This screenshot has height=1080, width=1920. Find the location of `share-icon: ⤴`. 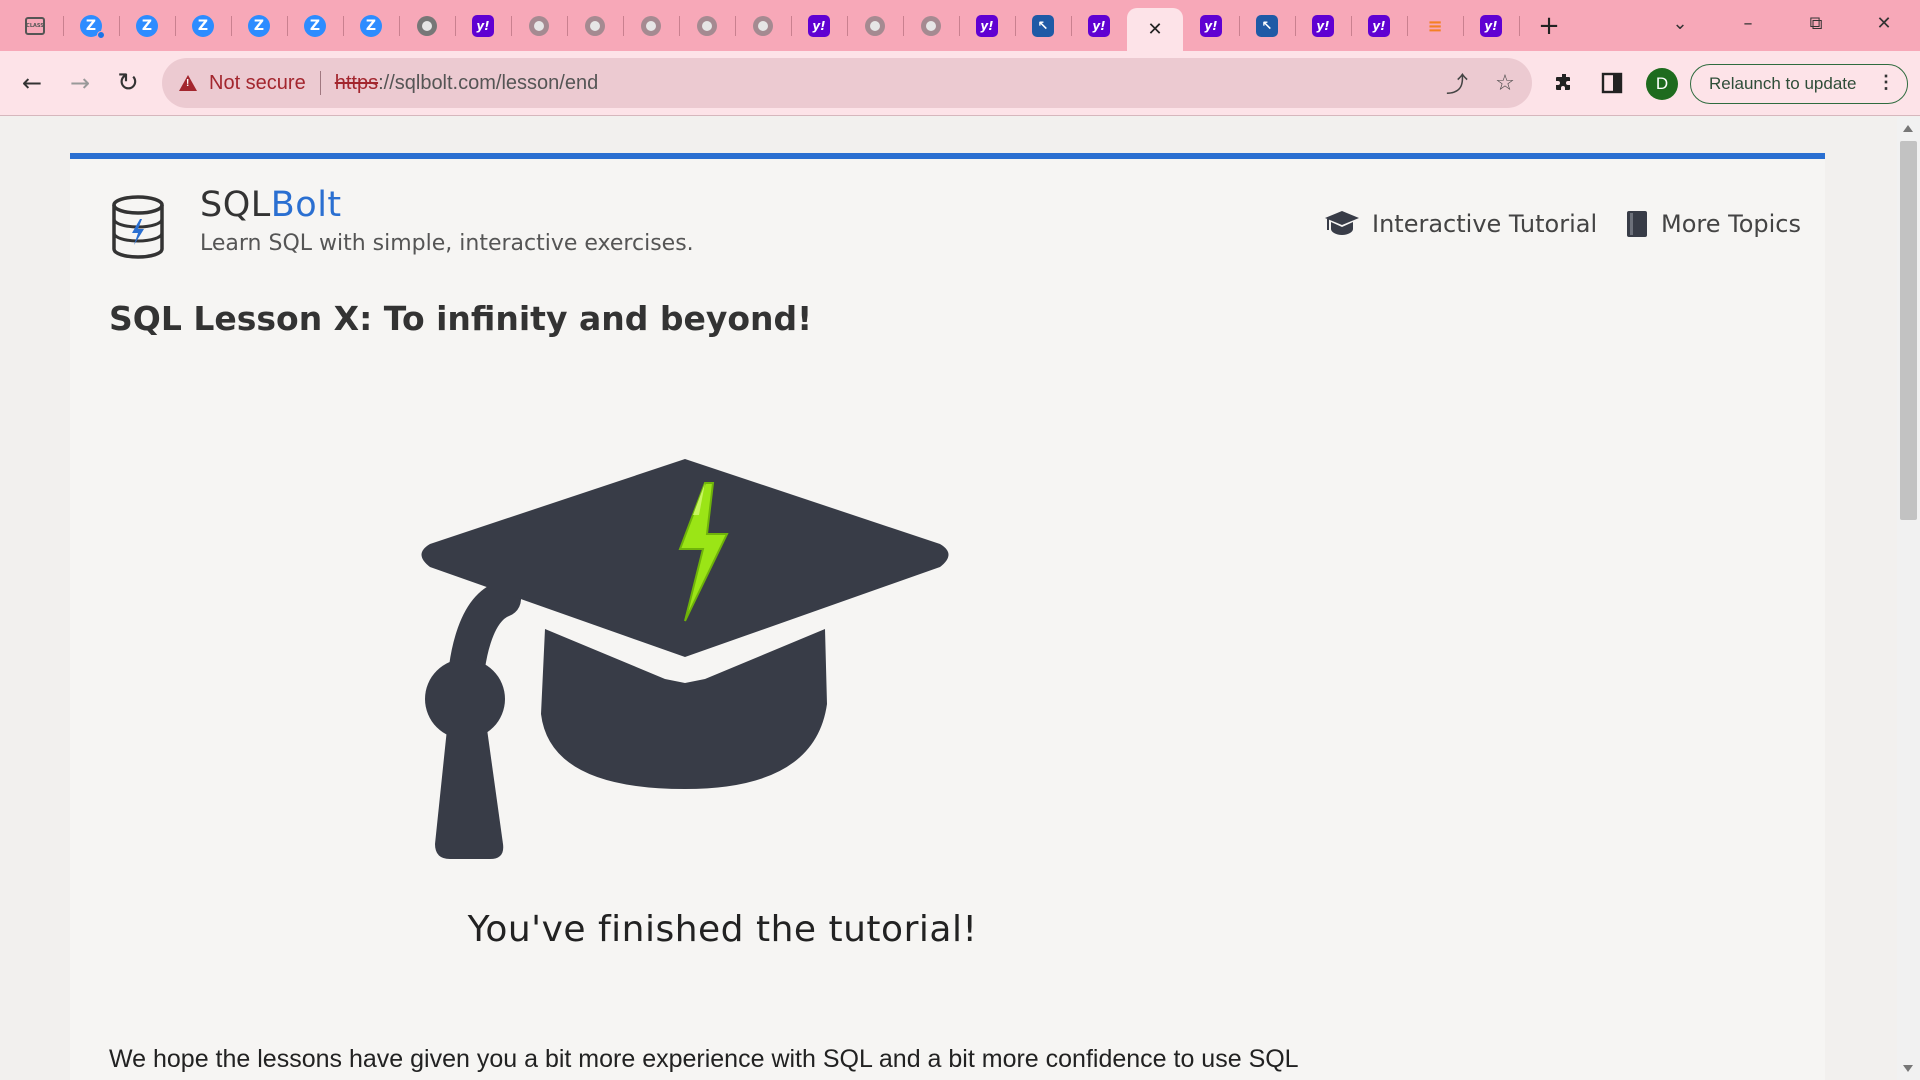

share-icon: ⤴ is located at coordinates (1457, 84).